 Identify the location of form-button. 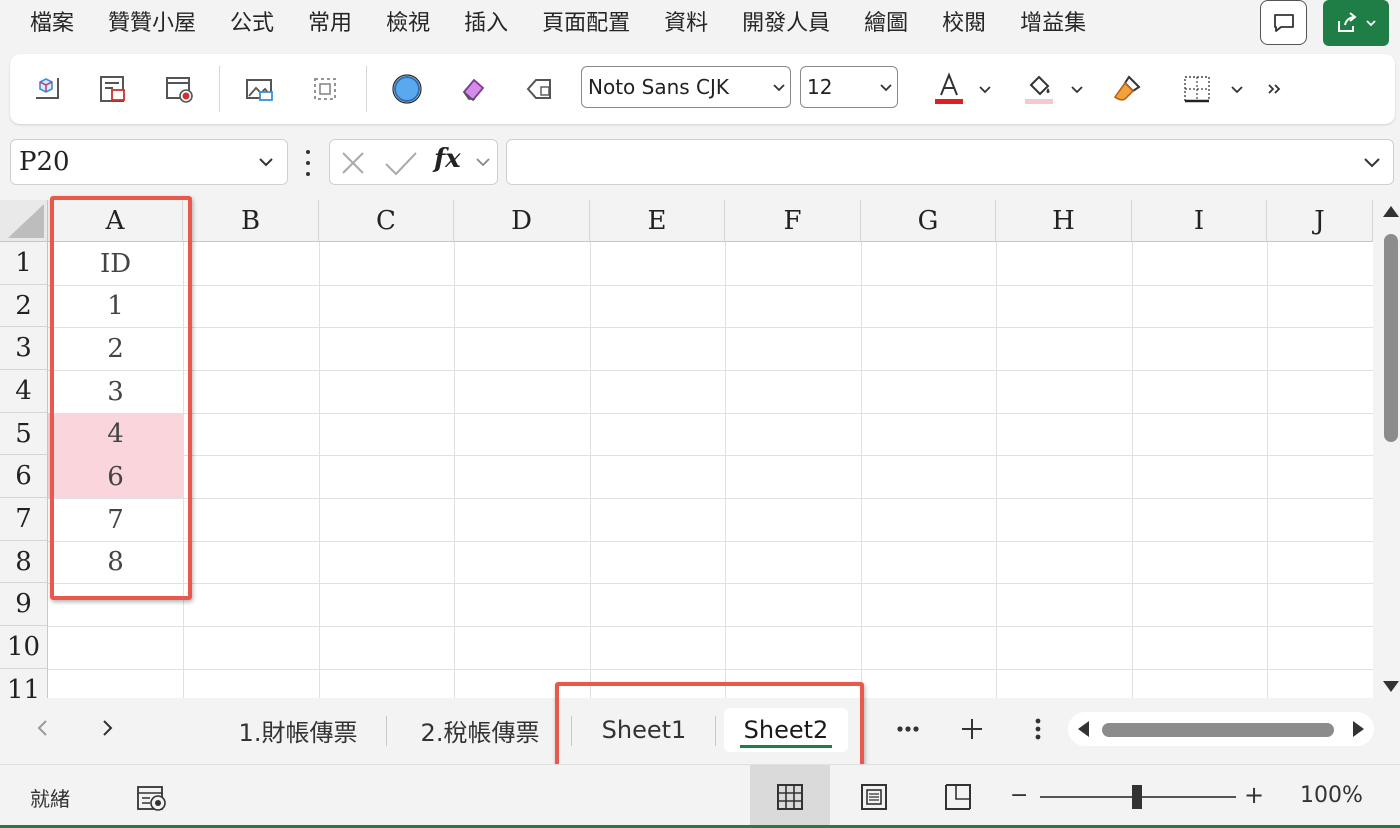
(113, 89).